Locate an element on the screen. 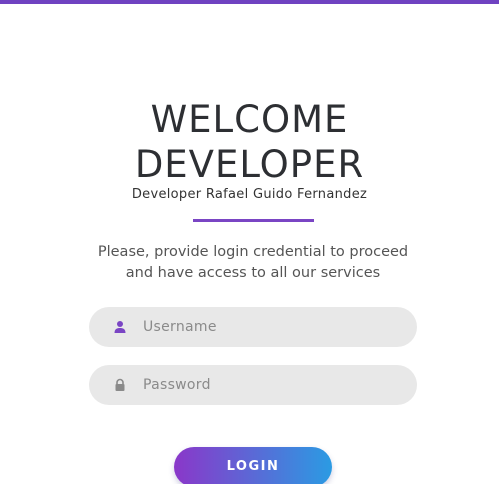 The height and width of the screenshot is (484, 499). developer-subtitle: Developer Rafael Guido Fernandez is located at coordinates (249, 194).